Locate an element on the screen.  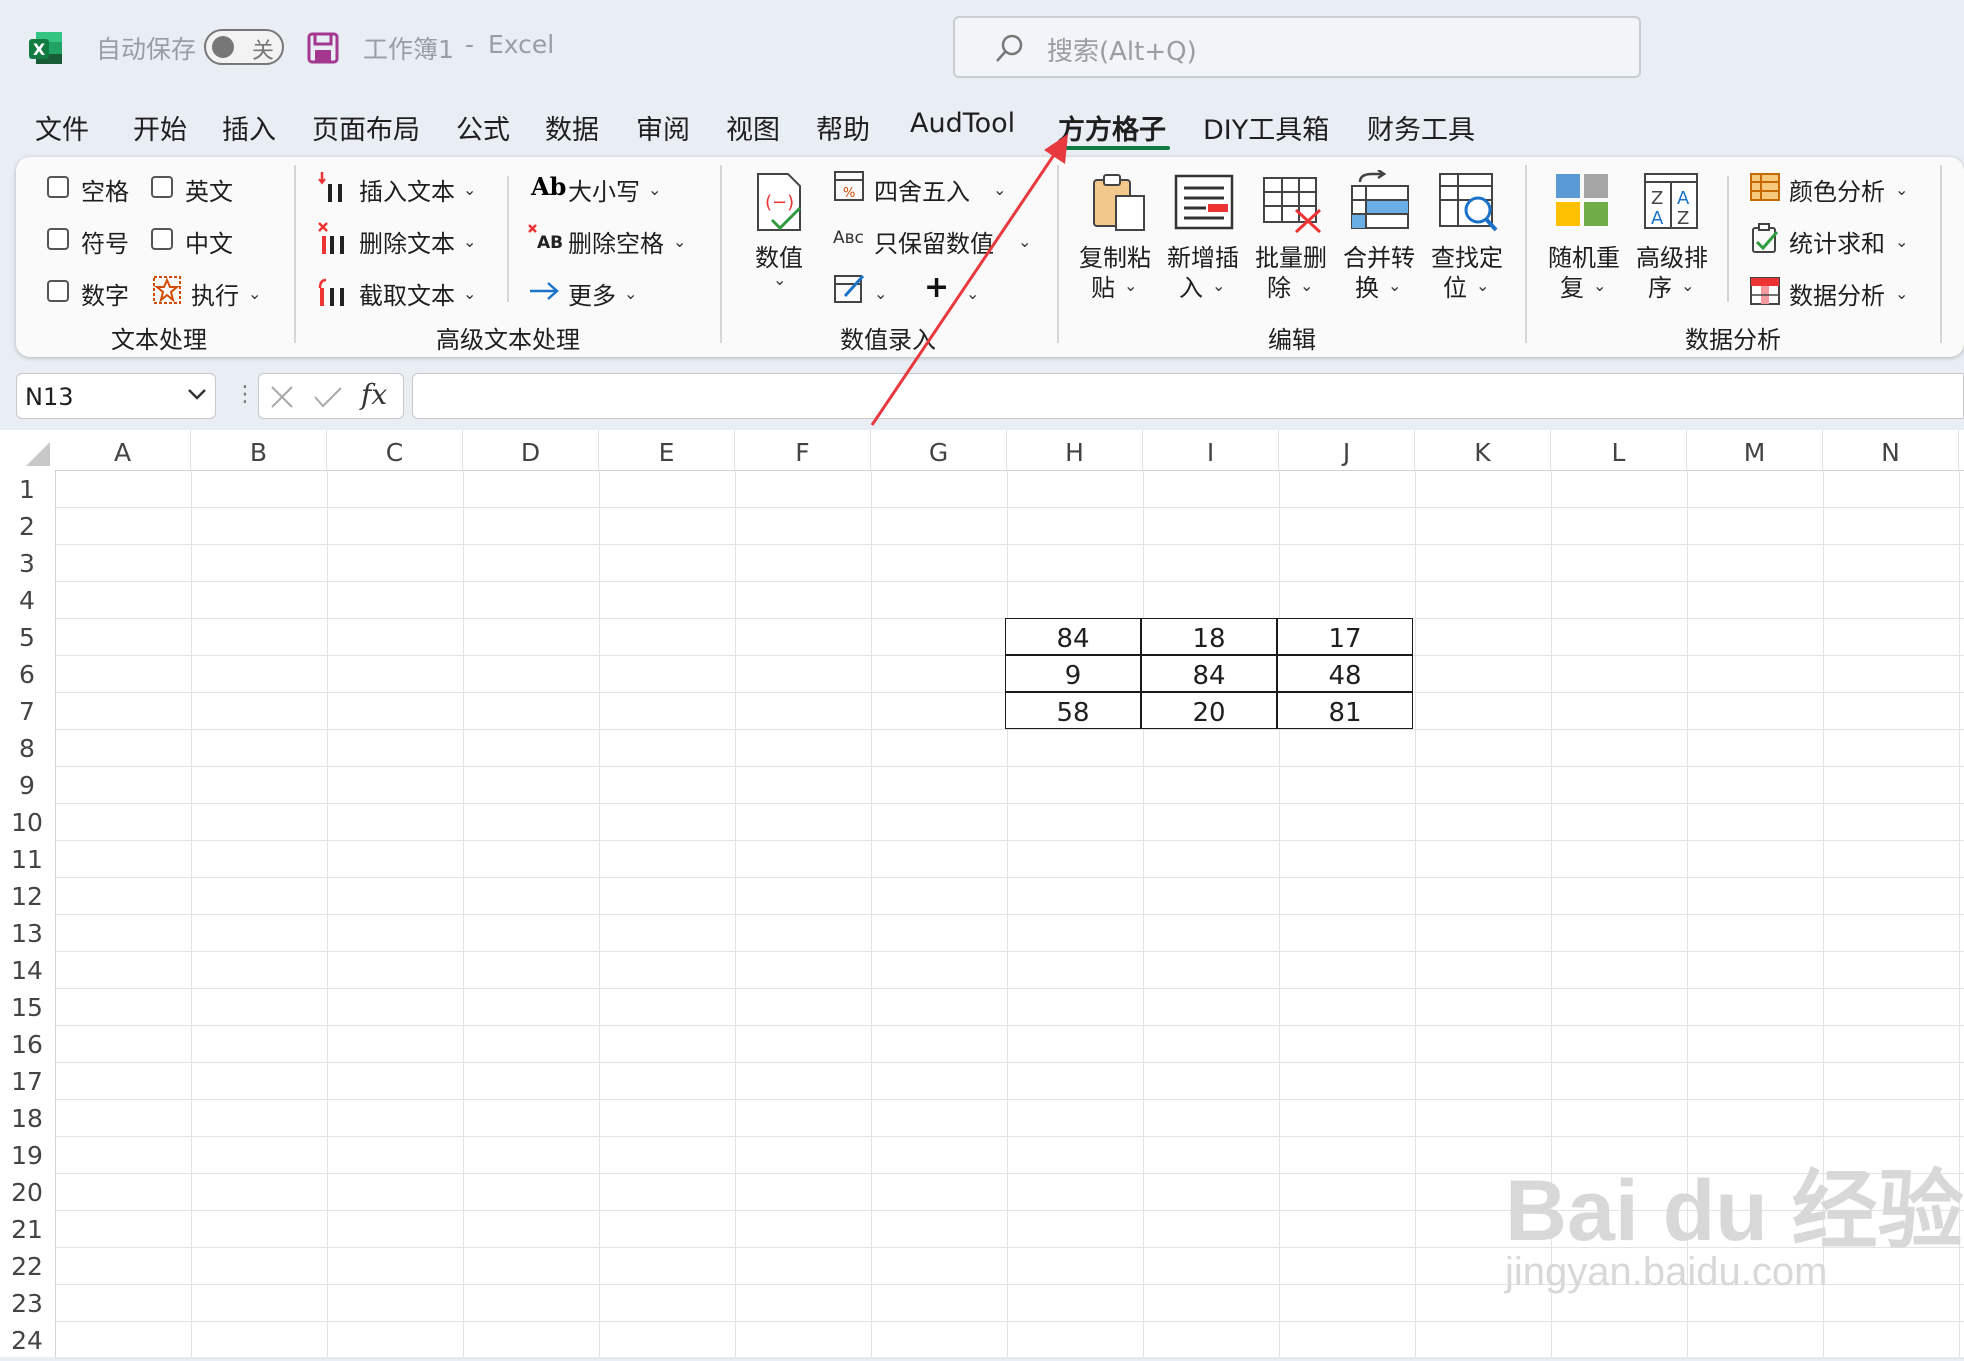
data-analysis-button: 数据分析 is located at coordinates (1837, 293).